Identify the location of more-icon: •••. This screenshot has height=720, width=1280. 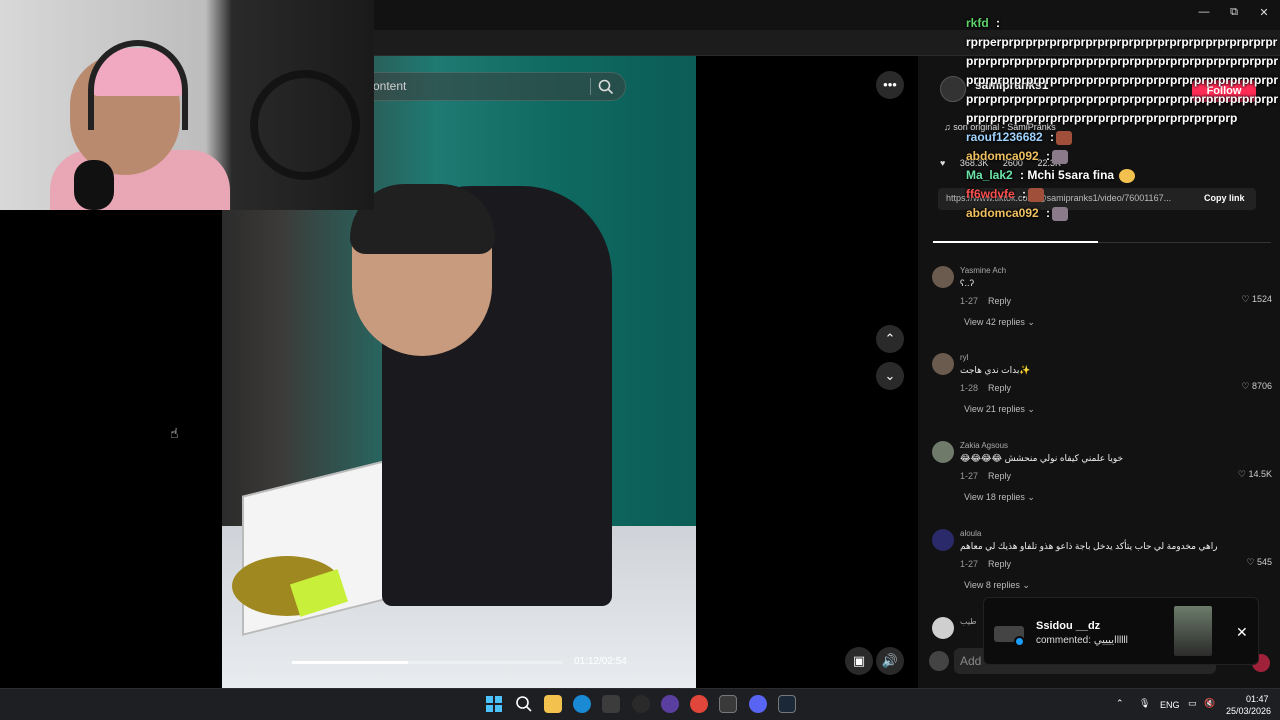
(890, 85).